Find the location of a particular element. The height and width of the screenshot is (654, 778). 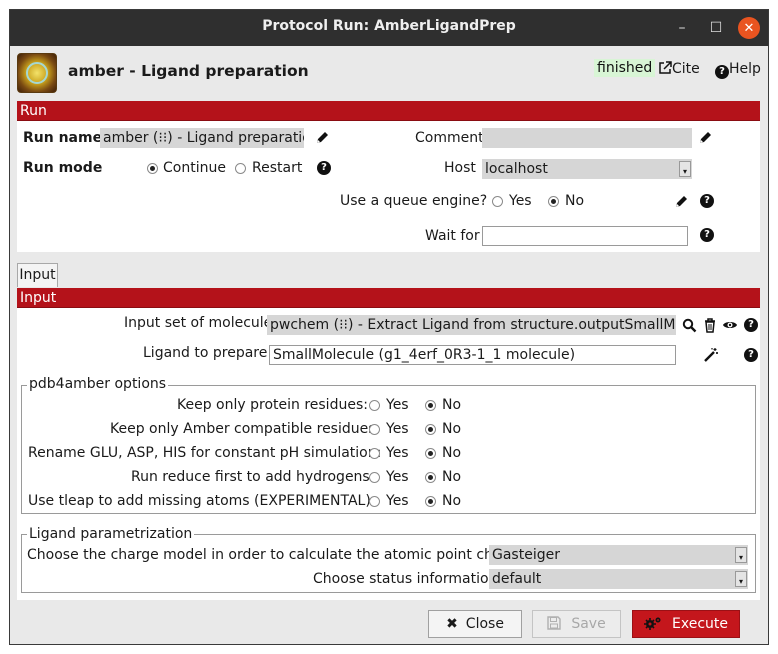

eye-icon is located at coordinates (730, 325).